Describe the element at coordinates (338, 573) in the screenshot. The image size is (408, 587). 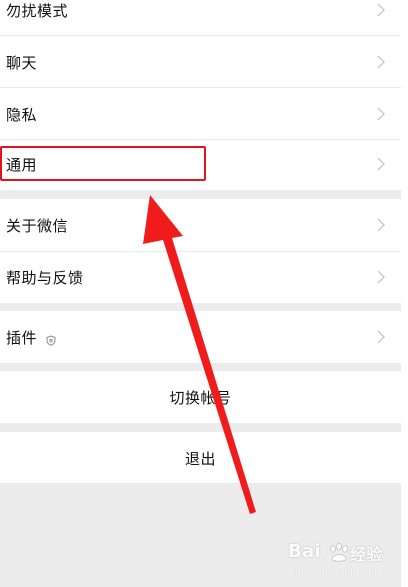
I see `watermark-url: jingyan.baidu.com` at that location.